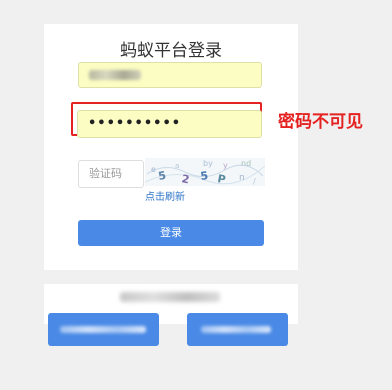 The height and width of the screenshot is (390, 392). Describe the element at coordinates (246, 163) in the screenshot. I see `svg-text: nd` at that location.